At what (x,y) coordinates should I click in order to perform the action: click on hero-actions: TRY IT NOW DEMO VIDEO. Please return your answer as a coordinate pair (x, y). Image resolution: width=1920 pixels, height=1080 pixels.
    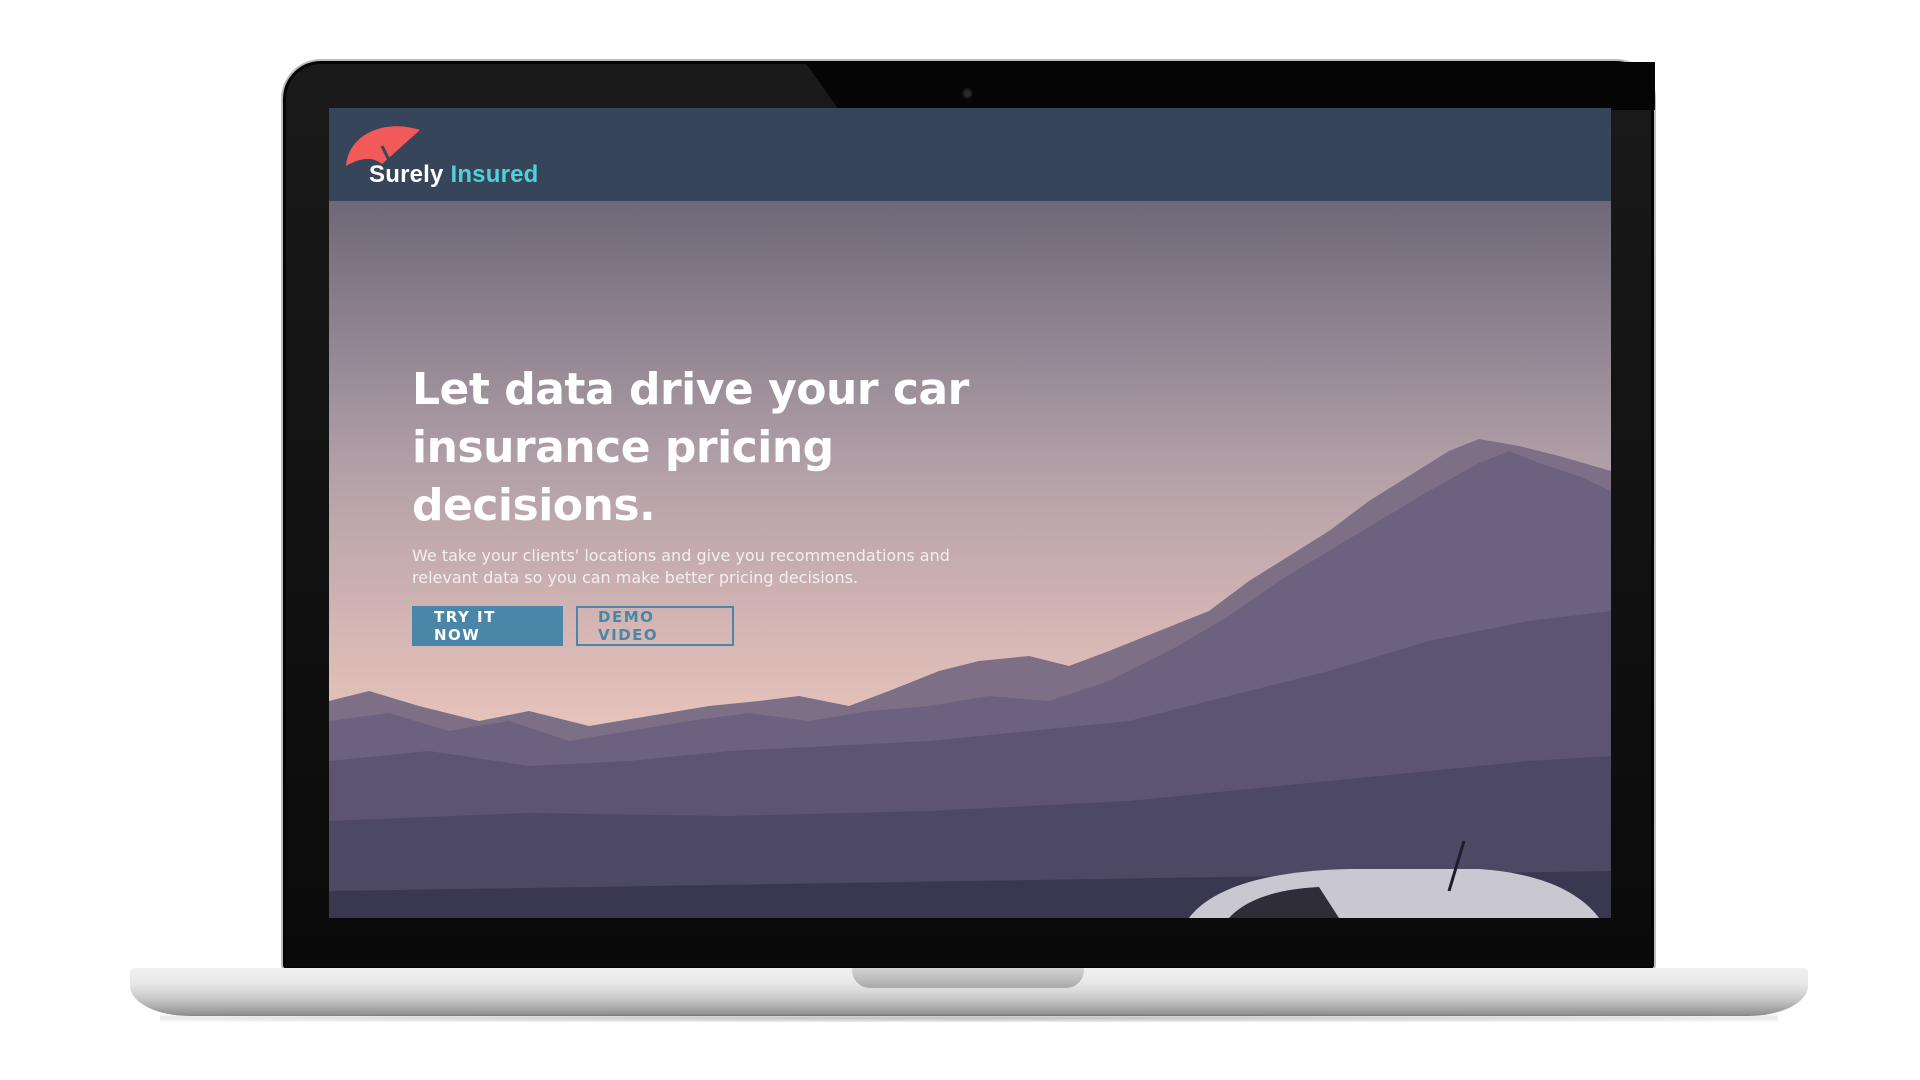
    Looking at the image, I should click on (712, 626).